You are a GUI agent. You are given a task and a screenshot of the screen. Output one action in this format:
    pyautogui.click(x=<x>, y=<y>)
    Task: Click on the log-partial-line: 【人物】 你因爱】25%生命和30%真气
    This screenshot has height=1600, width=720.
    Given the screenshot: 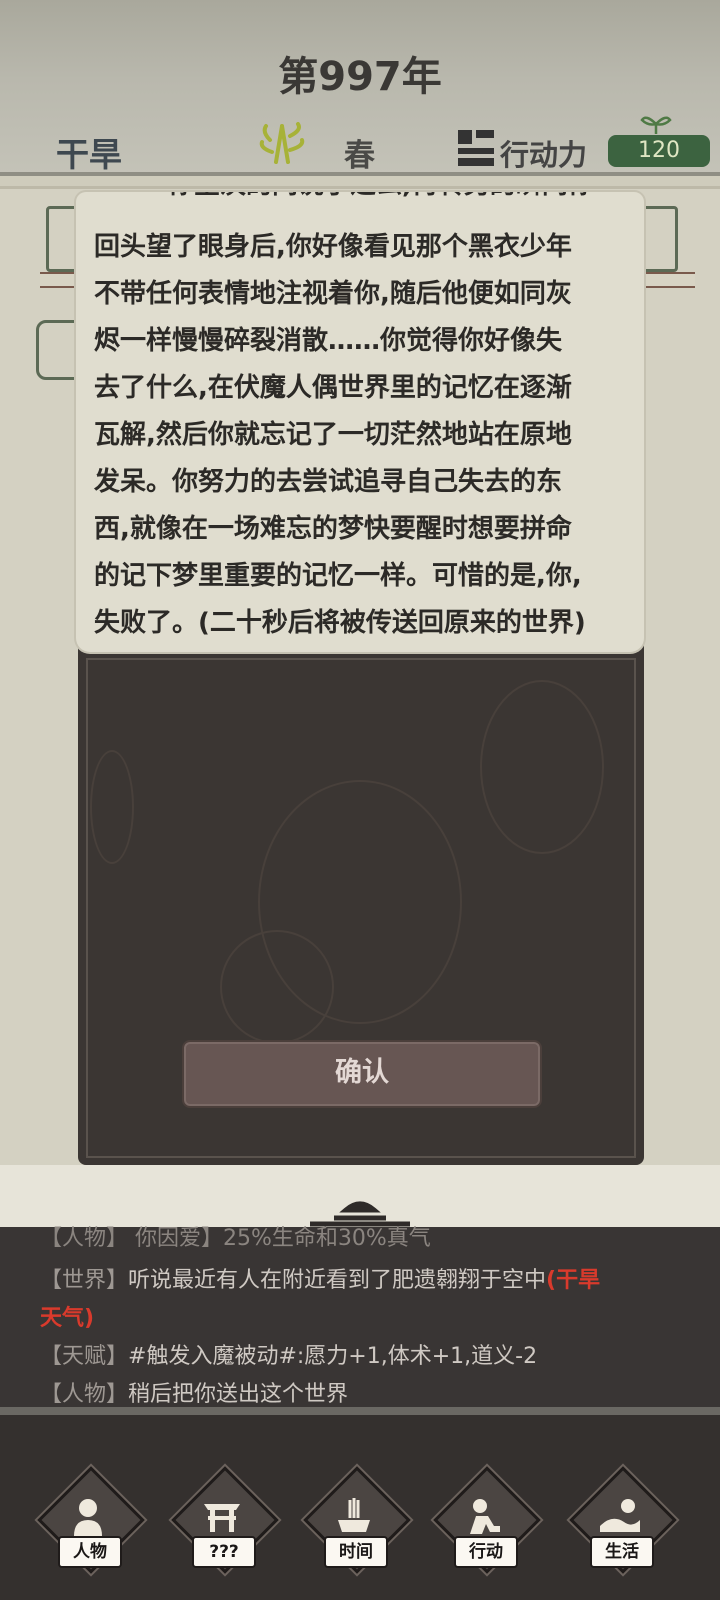 What is the action you would take?
    pyautogui.click(x=235, y=1238)
    